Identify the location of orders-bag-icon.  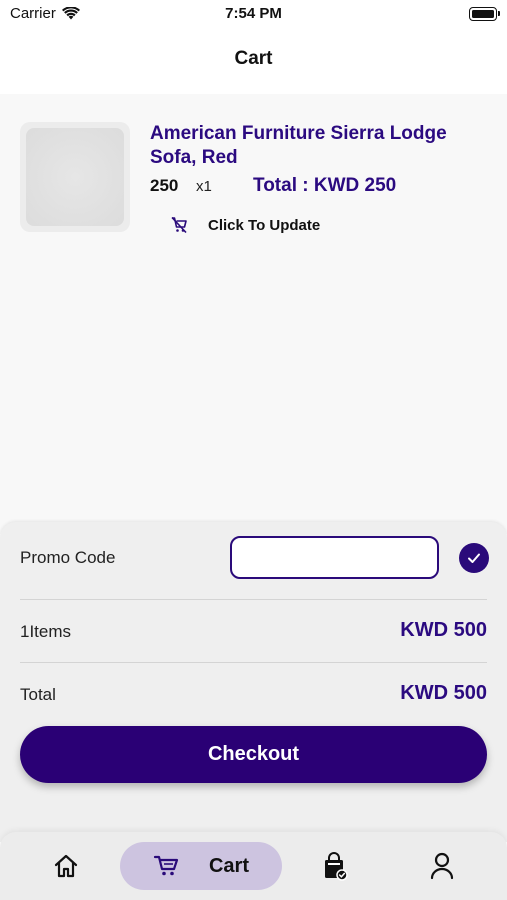
(336, 866).